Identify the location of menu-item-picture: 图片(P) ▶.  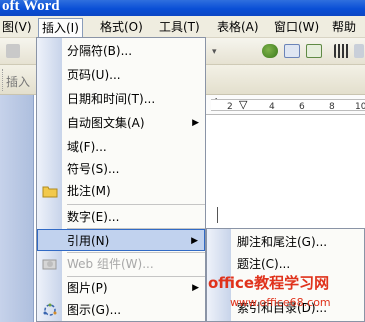
(121, 288).